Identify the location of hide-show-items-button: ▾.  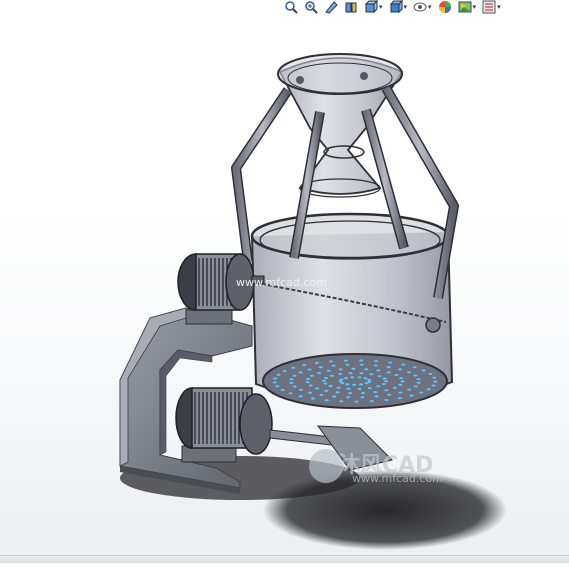
(422, 7).